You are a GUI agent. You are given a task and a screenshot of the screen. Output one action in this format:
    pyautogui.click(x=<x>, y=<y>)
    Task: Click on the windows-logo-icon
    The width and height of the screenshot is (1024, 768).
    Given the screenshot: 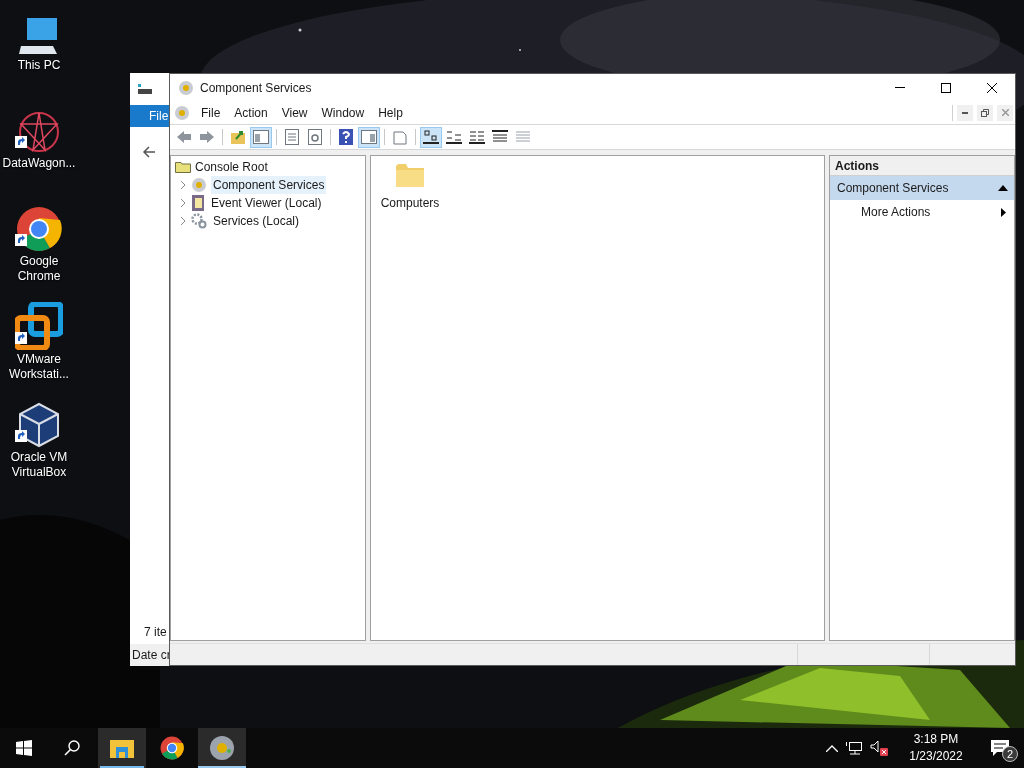 What is the action you would take?
    pyautogui.click(x=24, y=748)
    